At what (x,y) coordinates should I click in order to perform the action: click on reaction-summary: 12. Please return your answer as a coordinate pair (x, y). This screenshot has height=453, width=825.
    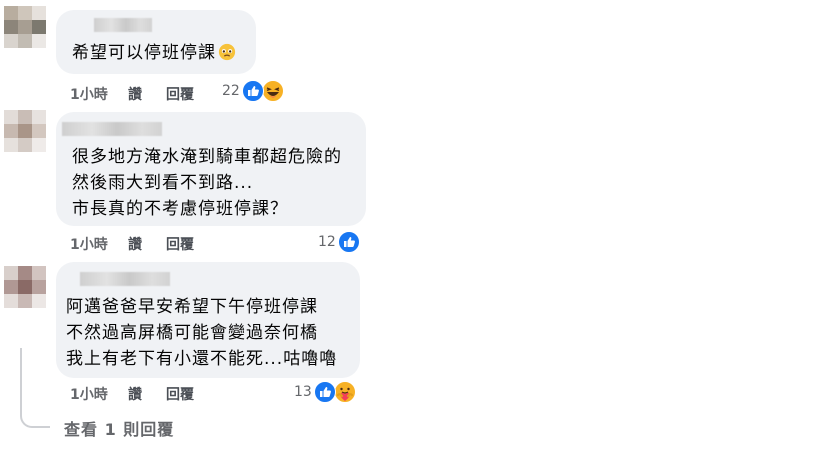
    Looking at the image, I should click on (343, 243).